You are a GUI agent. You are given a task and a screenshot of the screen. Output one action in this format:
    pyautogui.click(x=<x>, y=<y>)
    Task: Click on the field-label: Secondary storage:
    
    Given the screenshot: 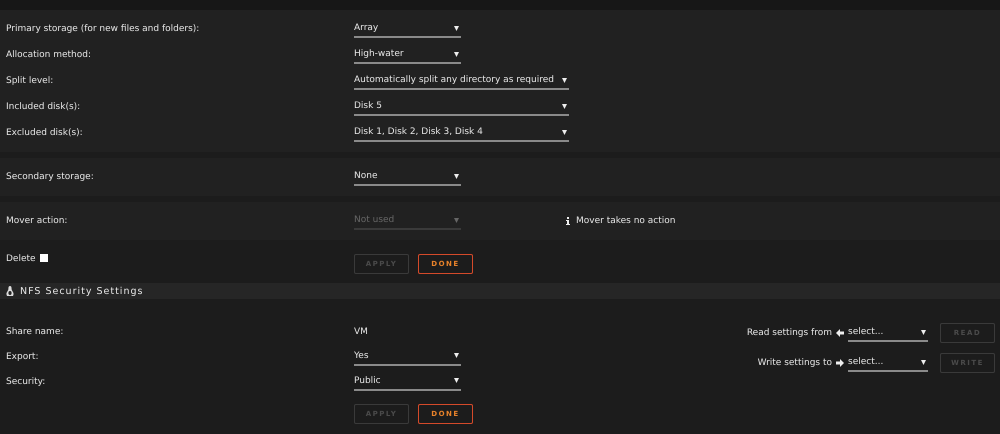 What is the action you would take?
    pyautogui.click(x=50, y=177)
    